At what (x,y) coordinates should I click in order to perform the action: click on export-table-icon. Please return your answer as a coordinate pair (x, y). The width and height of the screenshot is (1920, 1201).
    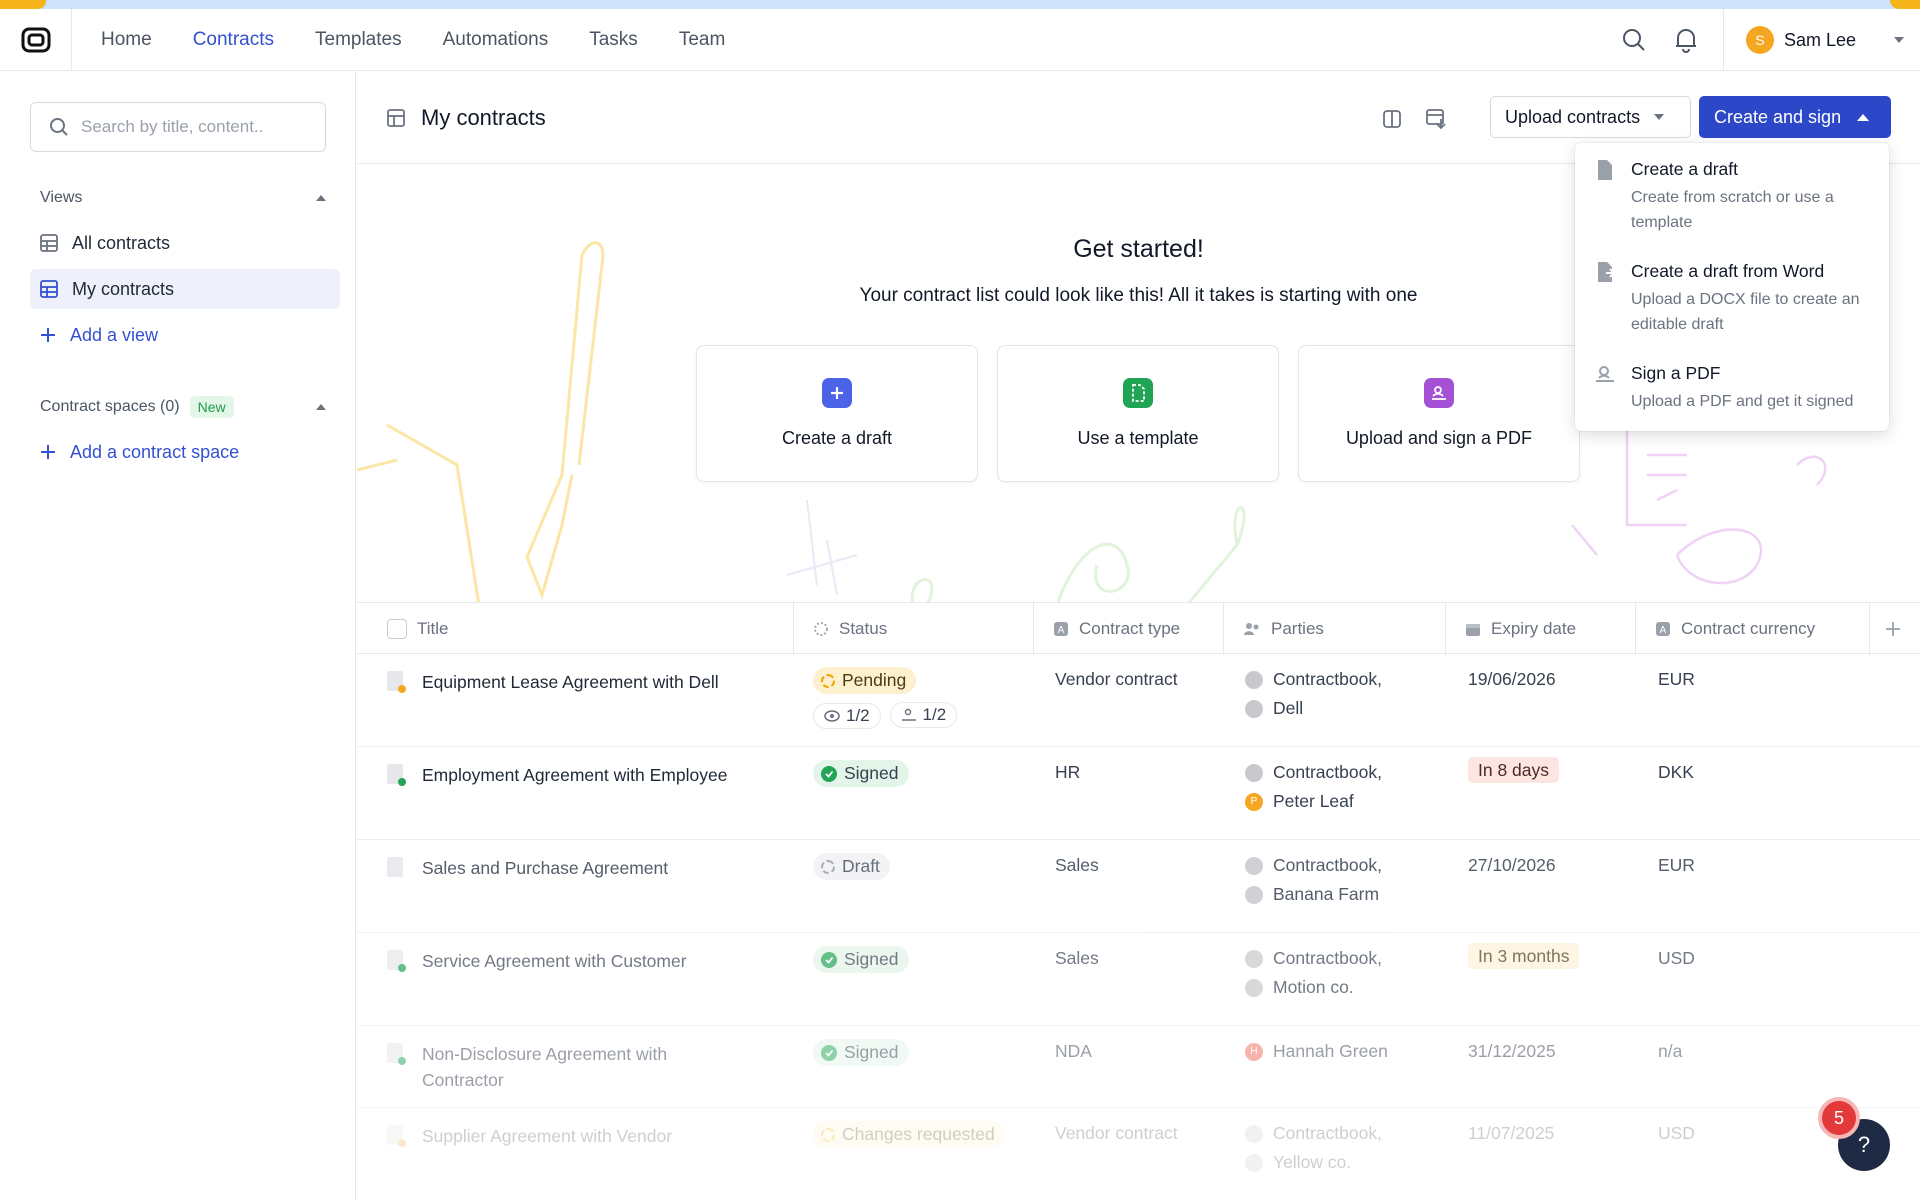
    Looking at the image, I should click on (1436, 119).